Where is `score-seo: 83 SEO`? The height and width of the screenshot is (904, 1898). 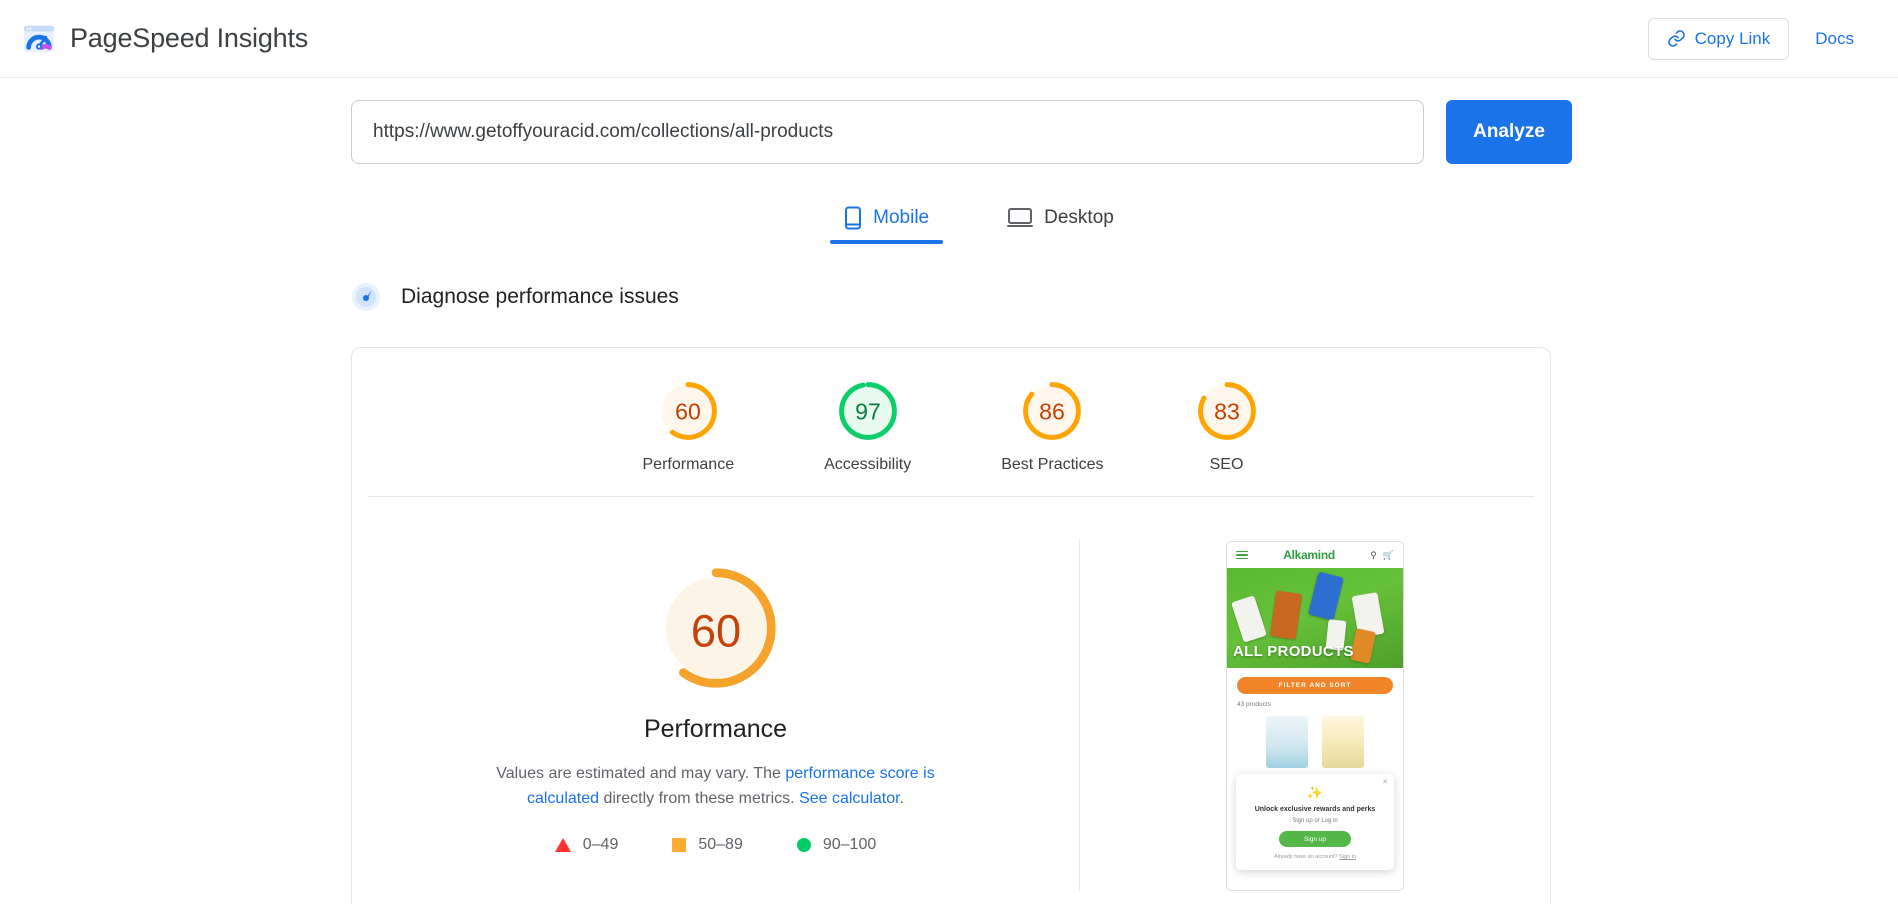
score-seo: 83 SEO is located at coordinates (1227, 426).